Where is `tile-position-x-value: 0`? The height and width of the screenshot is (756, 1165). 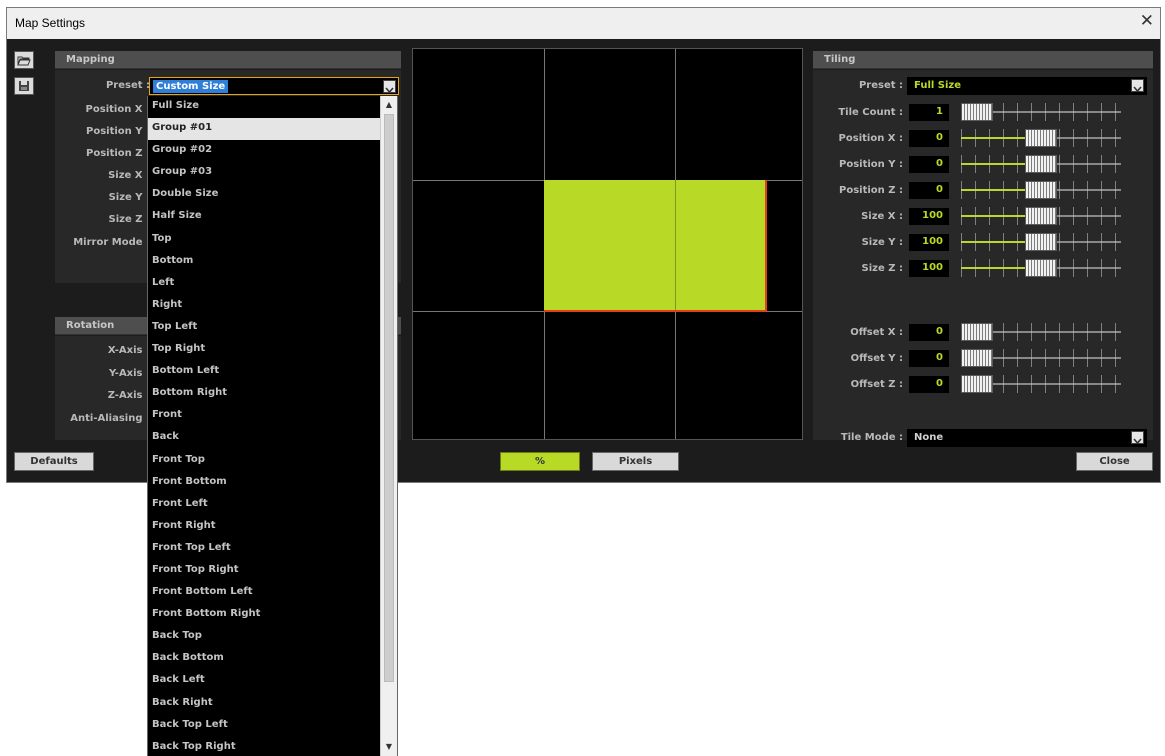
tile-position-x-value: 0 is located at coordinates (929, 138).